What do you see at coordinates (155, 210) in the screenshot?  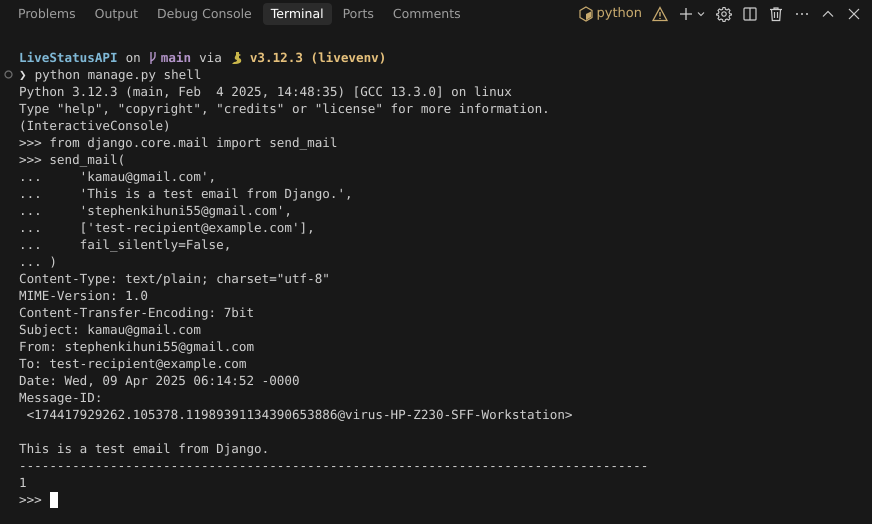 I see `output-line: ... 'stephenkihuni55@gmail.com',` at bounding box center [155, 210].